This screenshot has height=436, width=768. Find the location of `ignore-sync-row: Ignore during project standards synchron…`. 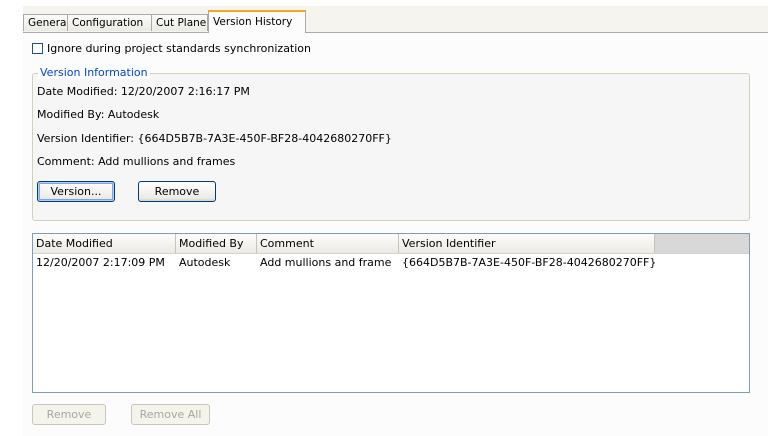

ignore-sync-row: Ignore during project standards synchron… is located at coordinates (171, 48).